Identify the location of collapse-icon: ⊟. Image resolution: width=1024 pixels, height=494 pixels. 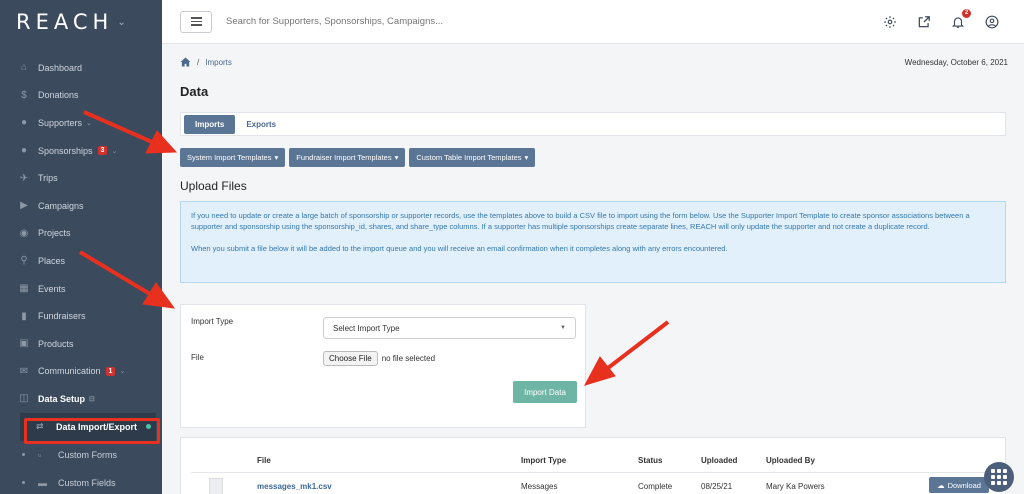
(92, 399).